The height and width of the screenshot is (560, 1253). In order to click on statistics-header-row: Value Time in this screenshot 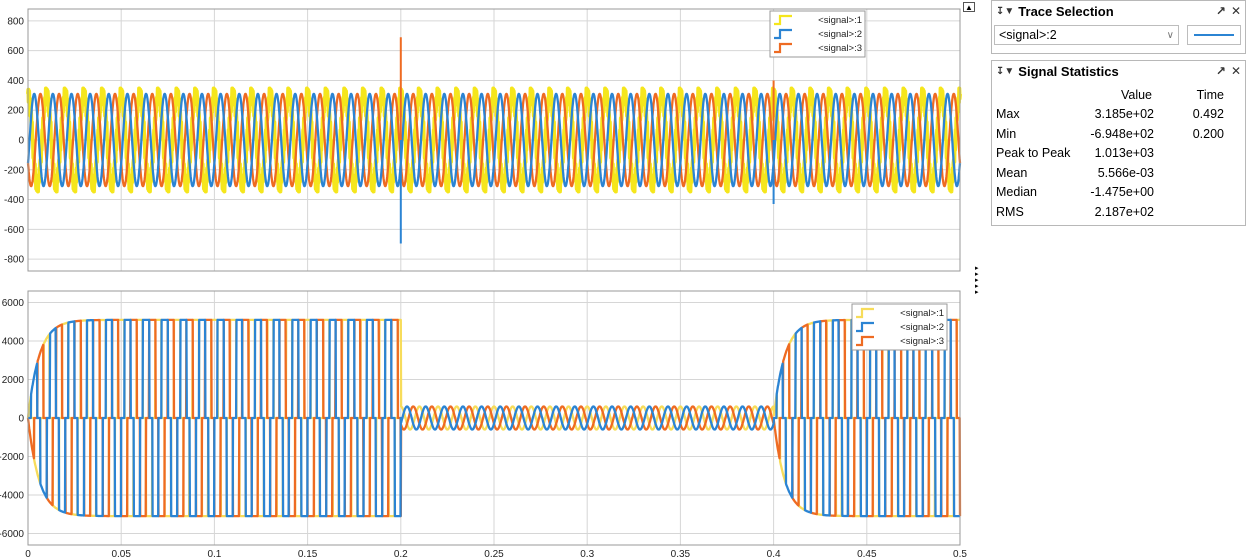, I will do `click(1112, 95)`.